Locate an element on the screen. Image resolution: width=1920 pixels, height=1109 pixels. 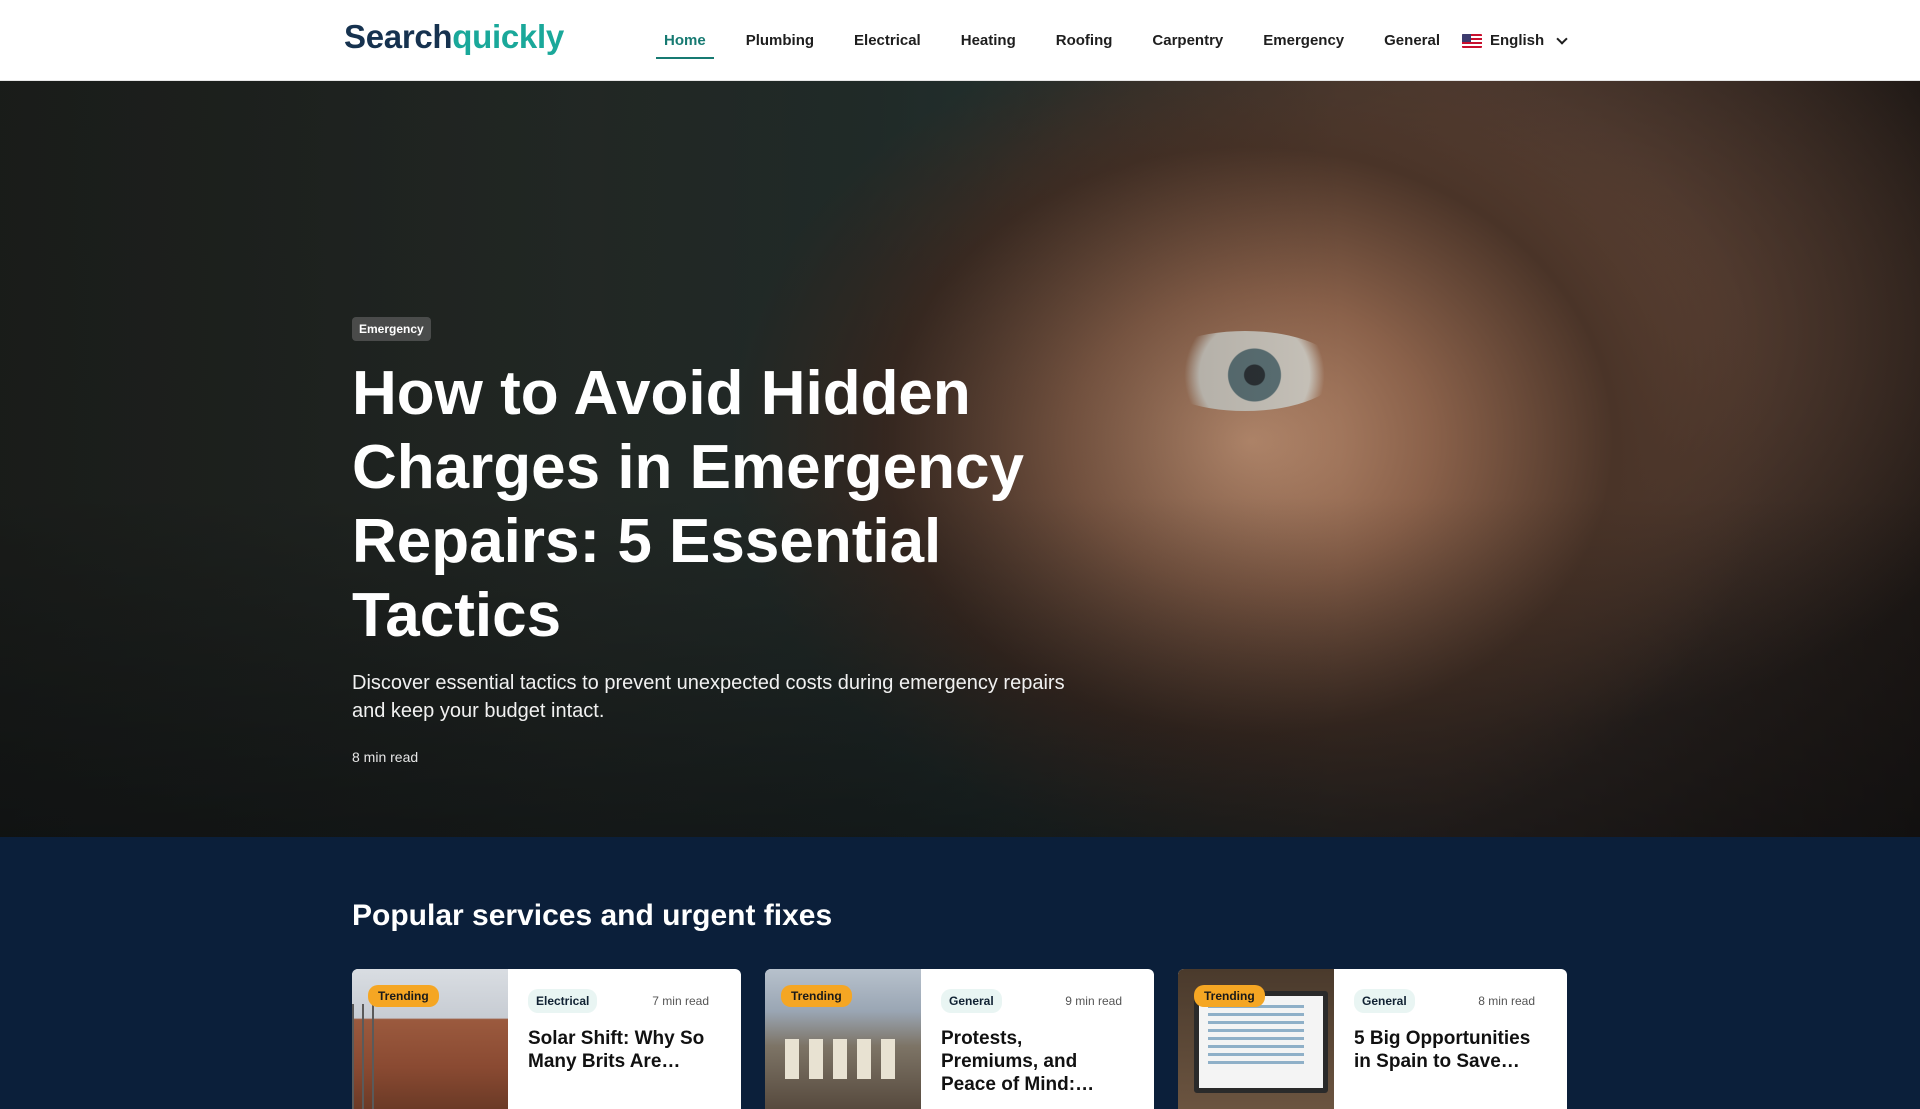
site-logo: Searchquickly is located at coordinates (454, 37).